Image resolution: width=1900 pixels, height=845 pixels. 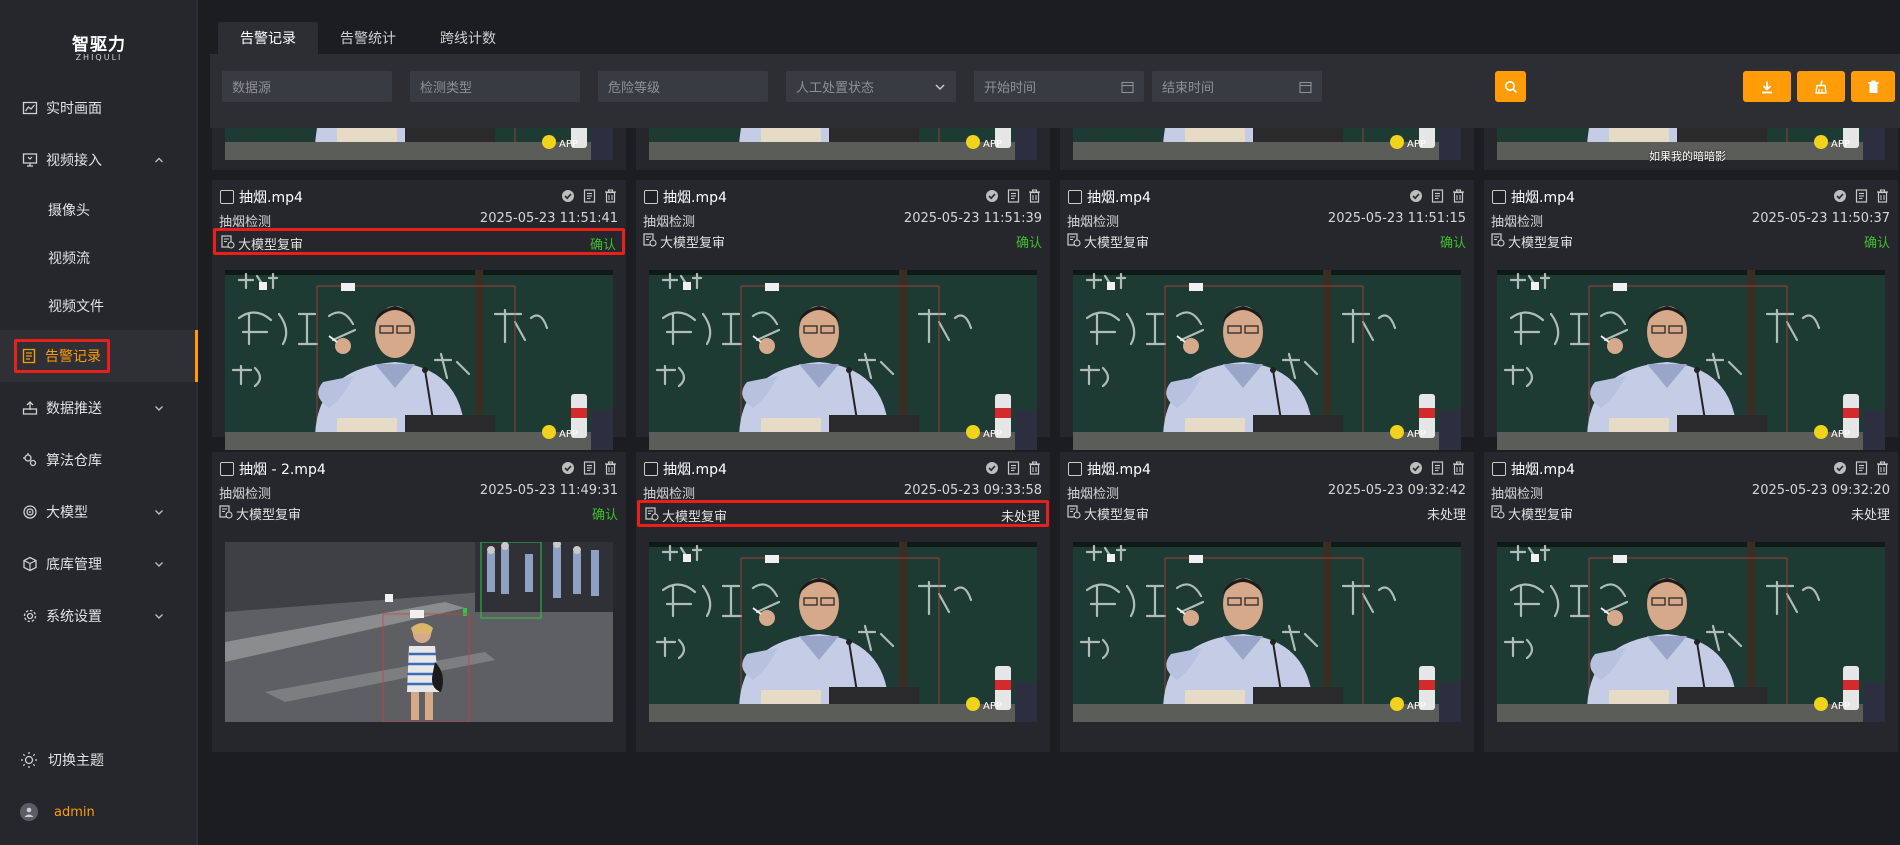 I want to click on tab-alarm-statistics: 告警统计, so click(x=368, y=38).